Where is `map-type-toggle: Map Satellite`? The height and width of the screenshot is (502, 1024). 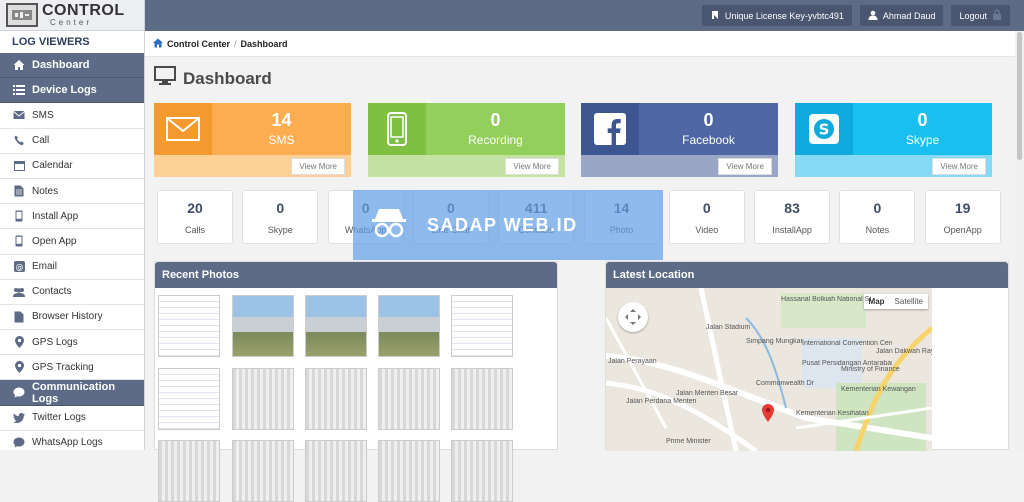
map-type-toggle: Map Satellite is located at coordinates (895, 301).